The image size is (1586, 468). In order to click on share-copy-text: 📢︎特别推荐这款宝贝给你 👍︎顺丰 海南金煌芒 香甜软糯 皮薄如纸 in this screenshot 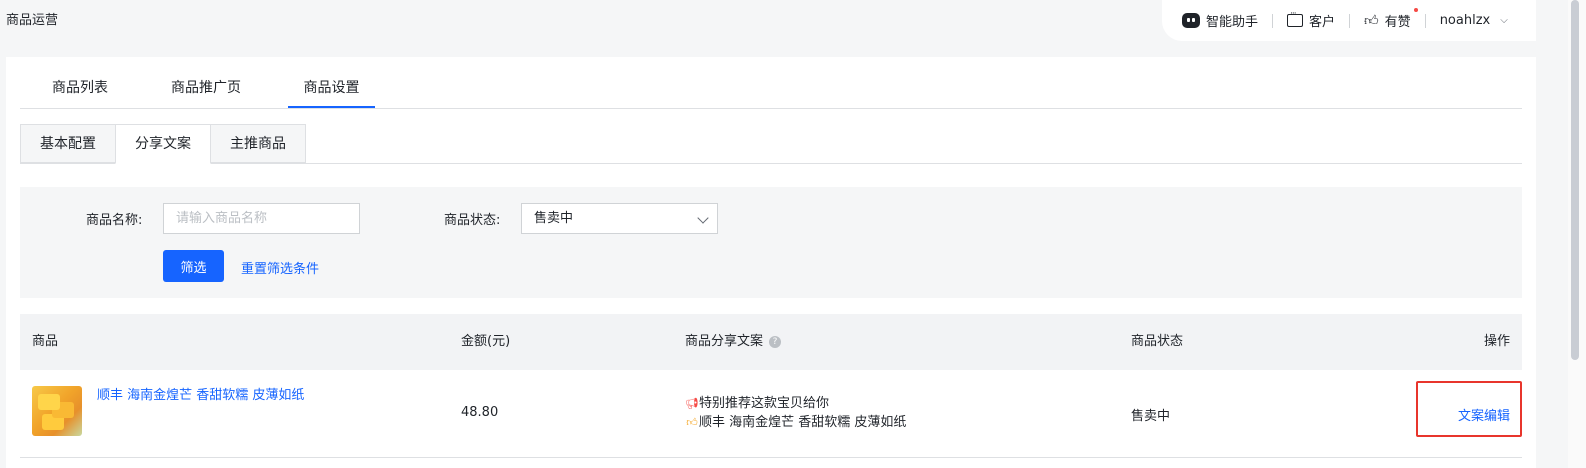, I will do `click(795, 413)`.